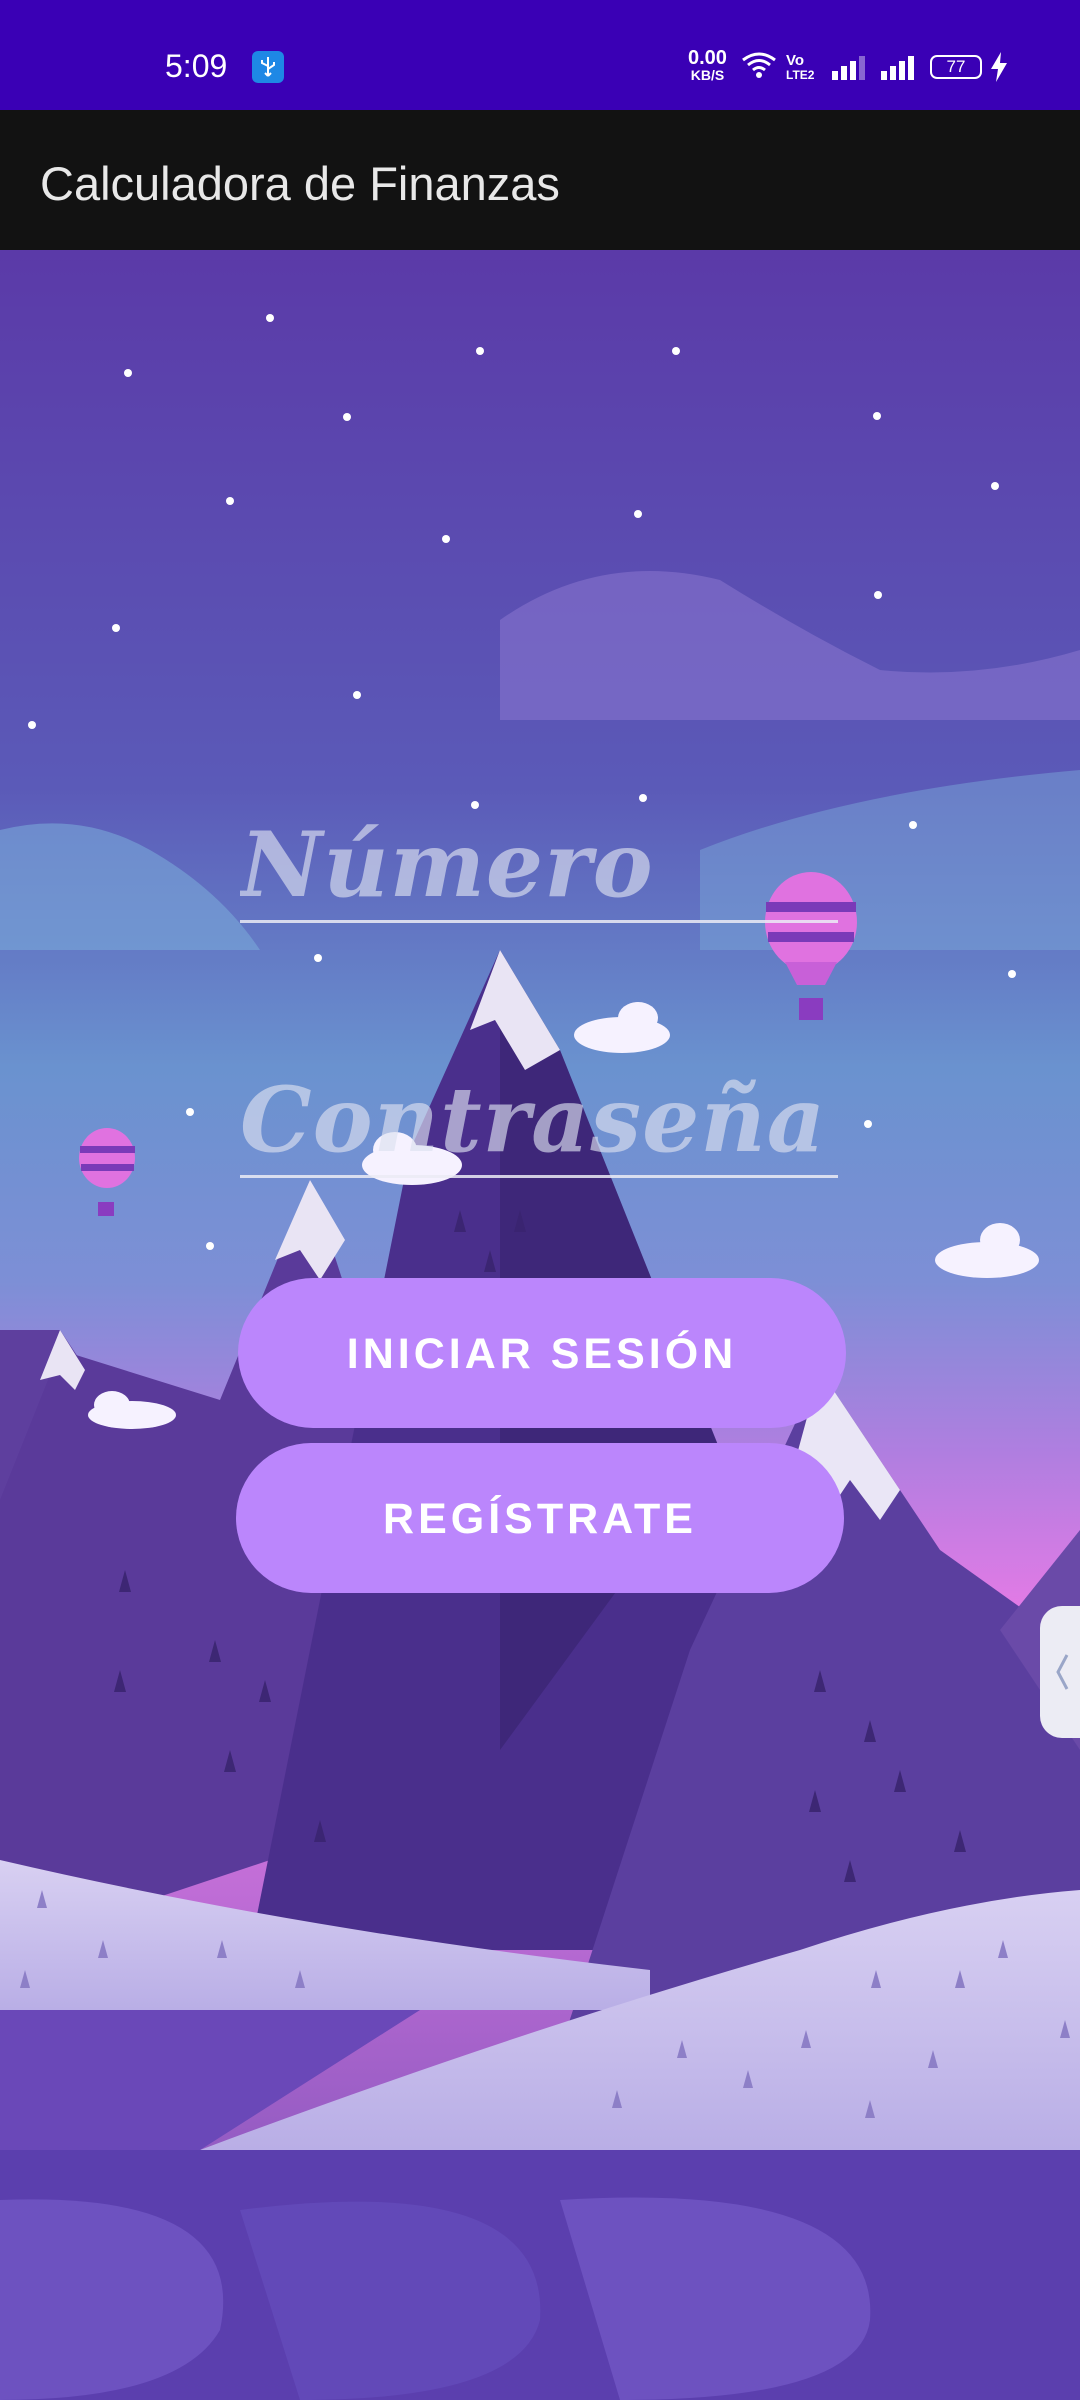 Image resolution: width=1080 pixels, height=2400 pixels. I want to click on app-bar: Calculadora de Finanzas, so click(540, 180).